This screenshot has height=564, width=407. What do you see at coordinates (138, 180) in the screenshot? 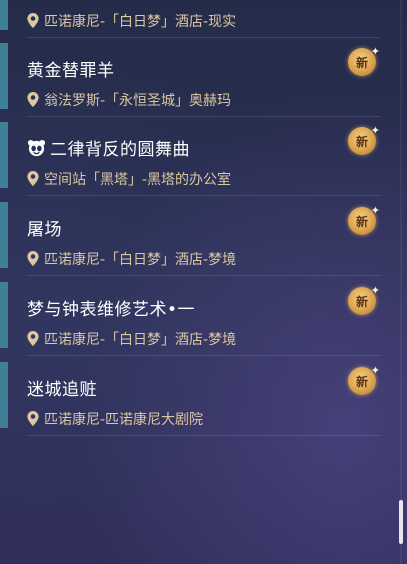
I see `mission-location-text: 空间站「黑塔」-黑塔的办公室` at bounding box center [138, 180].